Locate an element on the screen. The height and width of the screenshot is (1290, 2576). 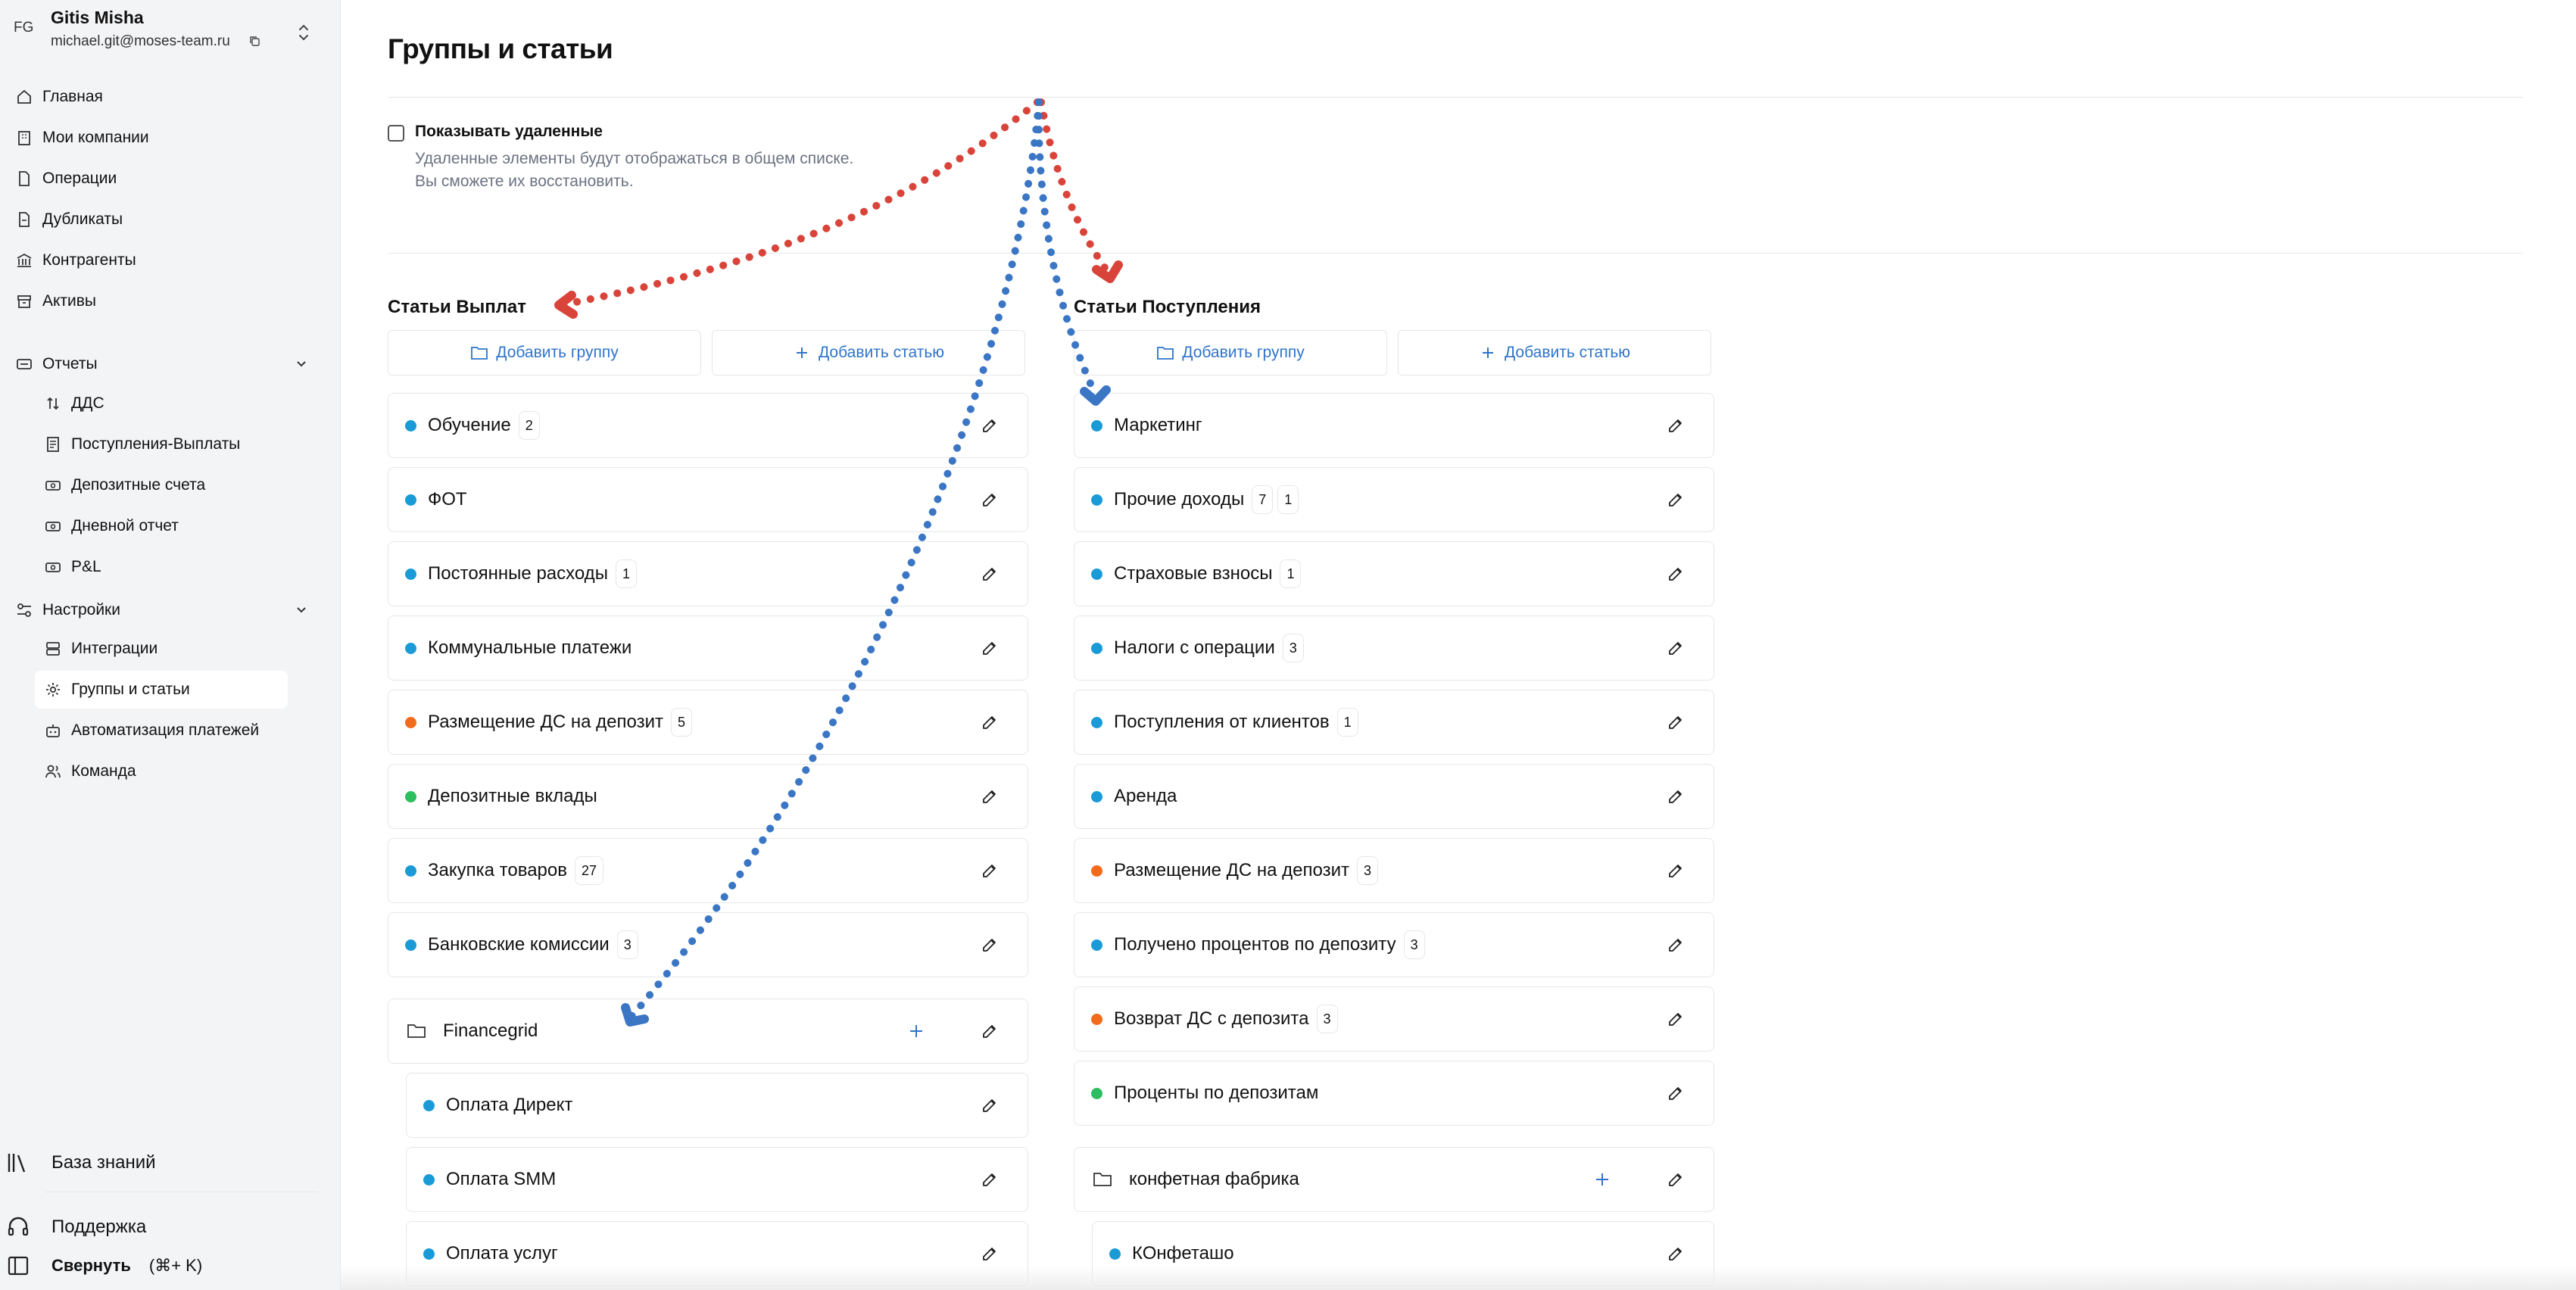
article-label: Страховые взносы is located at coordinates (1193, 573).